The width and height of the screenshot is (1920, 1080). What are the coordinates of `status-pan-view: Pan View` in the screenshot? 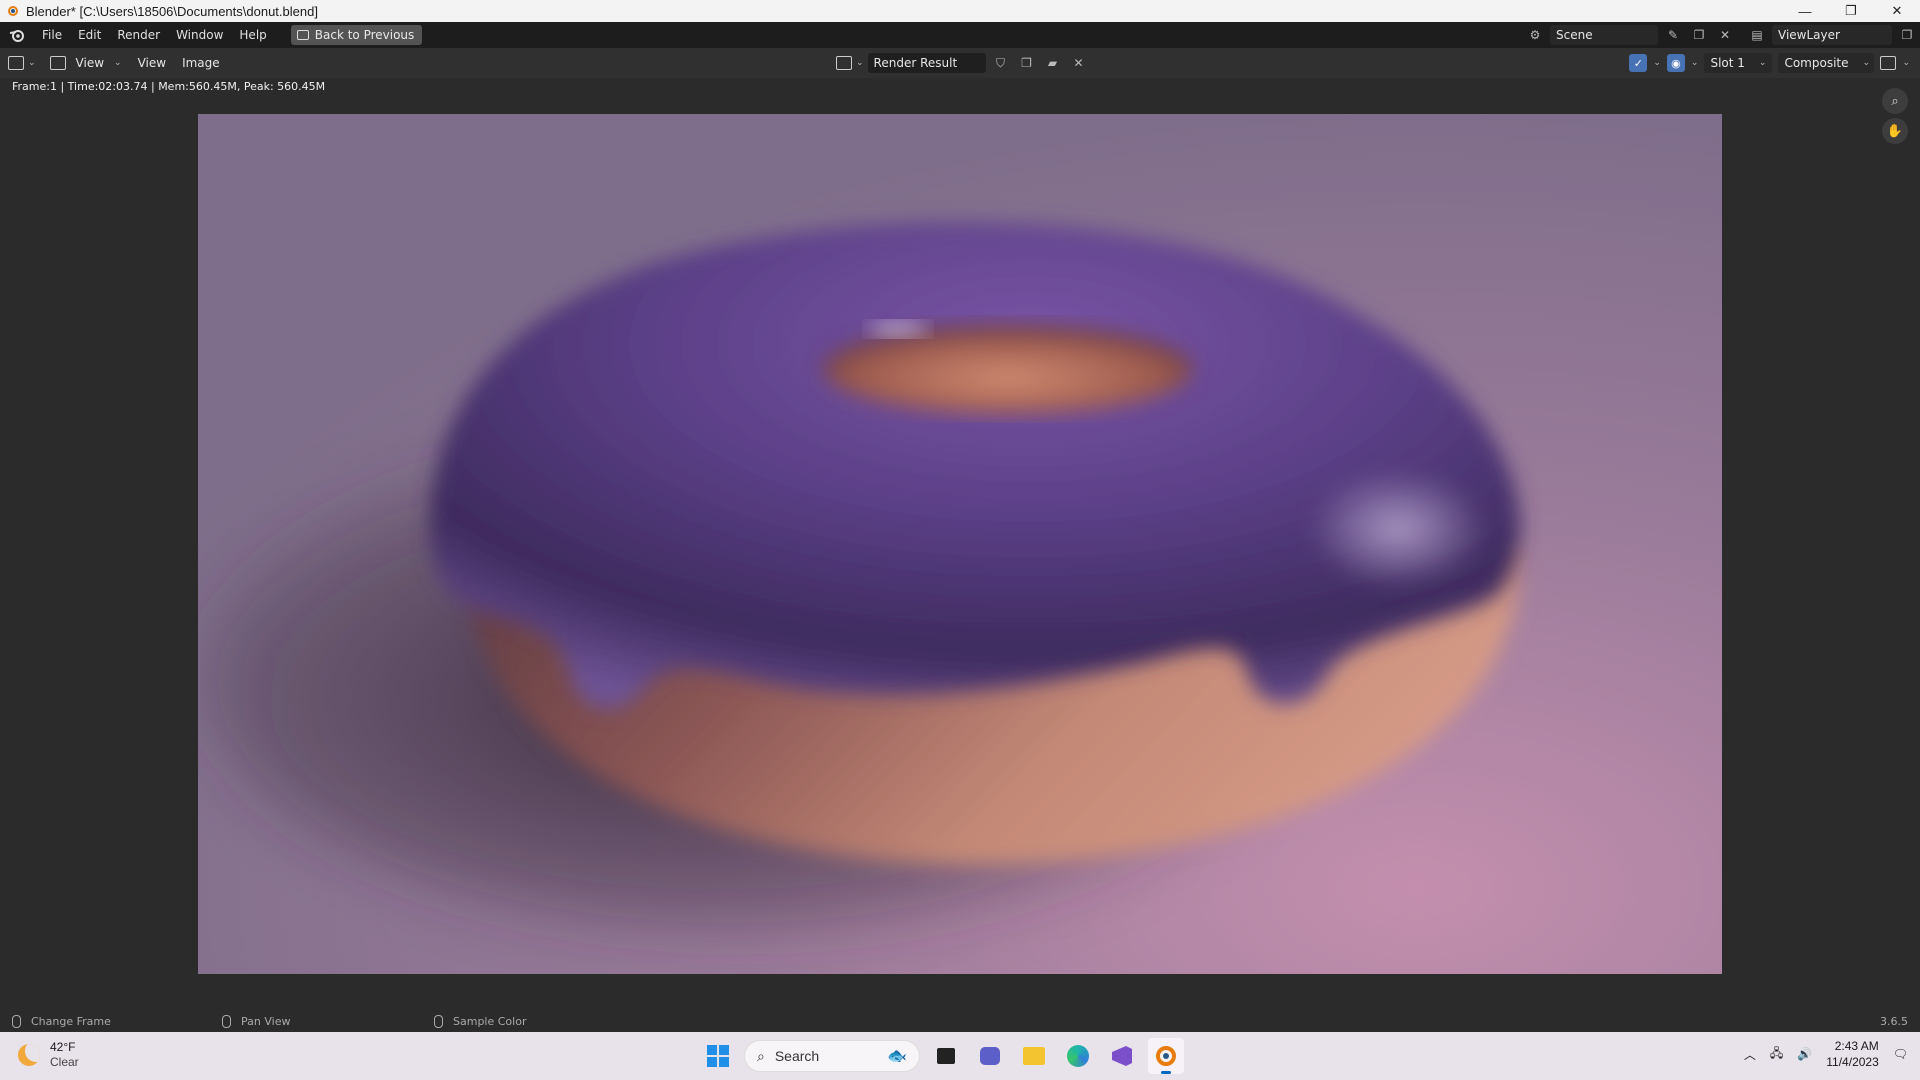 It's located at (256, 1021).